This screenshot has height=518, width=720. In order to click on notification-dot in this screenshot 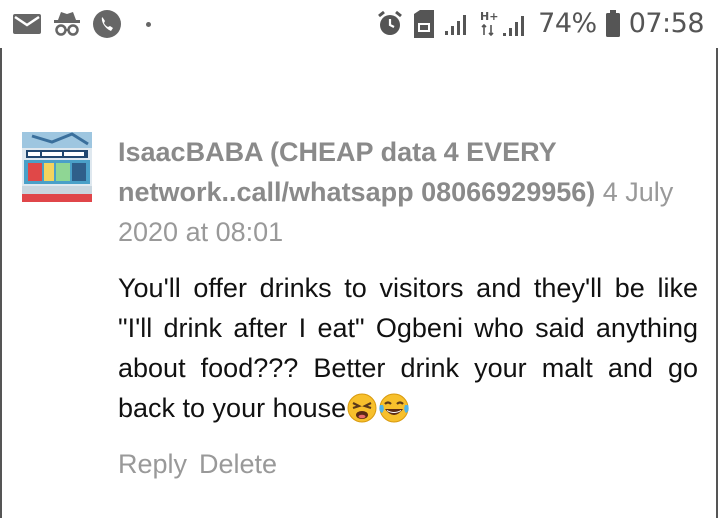, I will do `click(148, 24)`.